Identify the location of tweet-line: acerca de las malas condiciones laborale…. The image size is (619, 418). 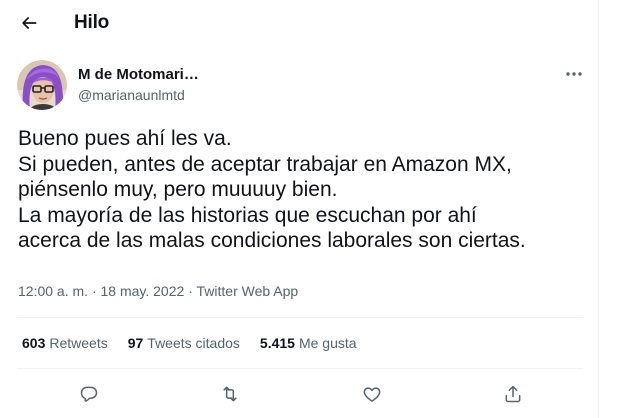
(272, 240).